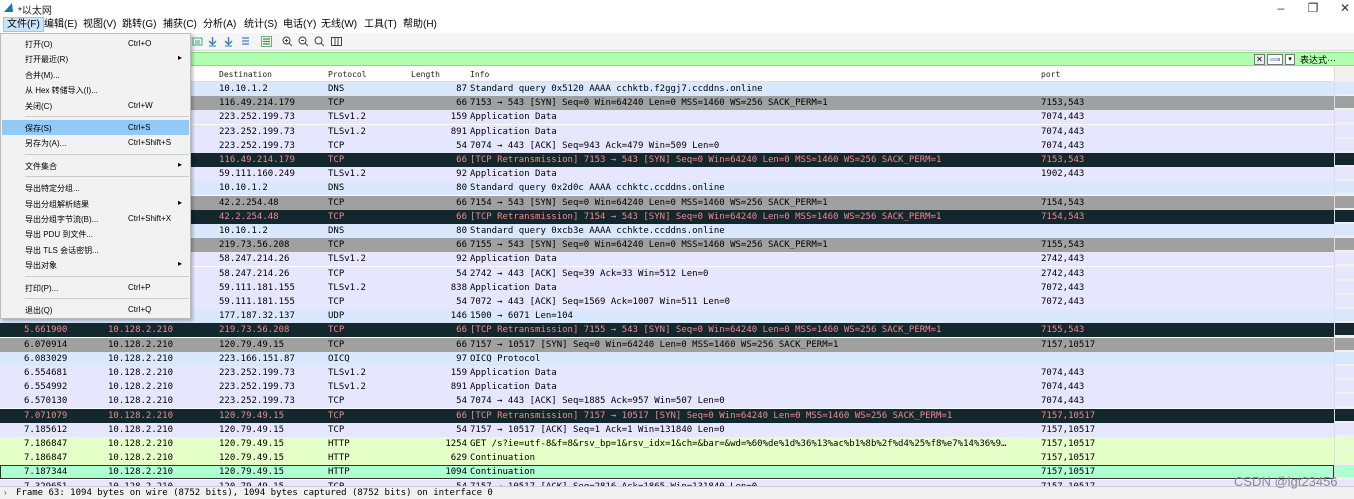 This screenshot has height=499, width=1354. What do you see at coordinates (319, 41) in the screenshot?
I see `zoom-reset-icon` at bounding box center [319, 41].